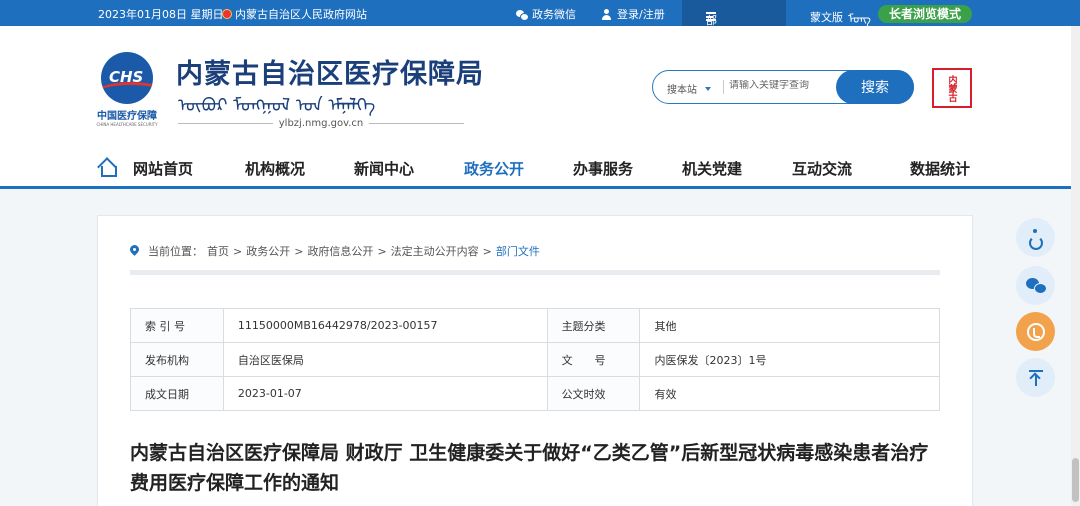 This screenshot has width=1080, height=506. Describe the element at coordinates (1075, 266) in the screenshot. I see `page-scrollbar` at that location.